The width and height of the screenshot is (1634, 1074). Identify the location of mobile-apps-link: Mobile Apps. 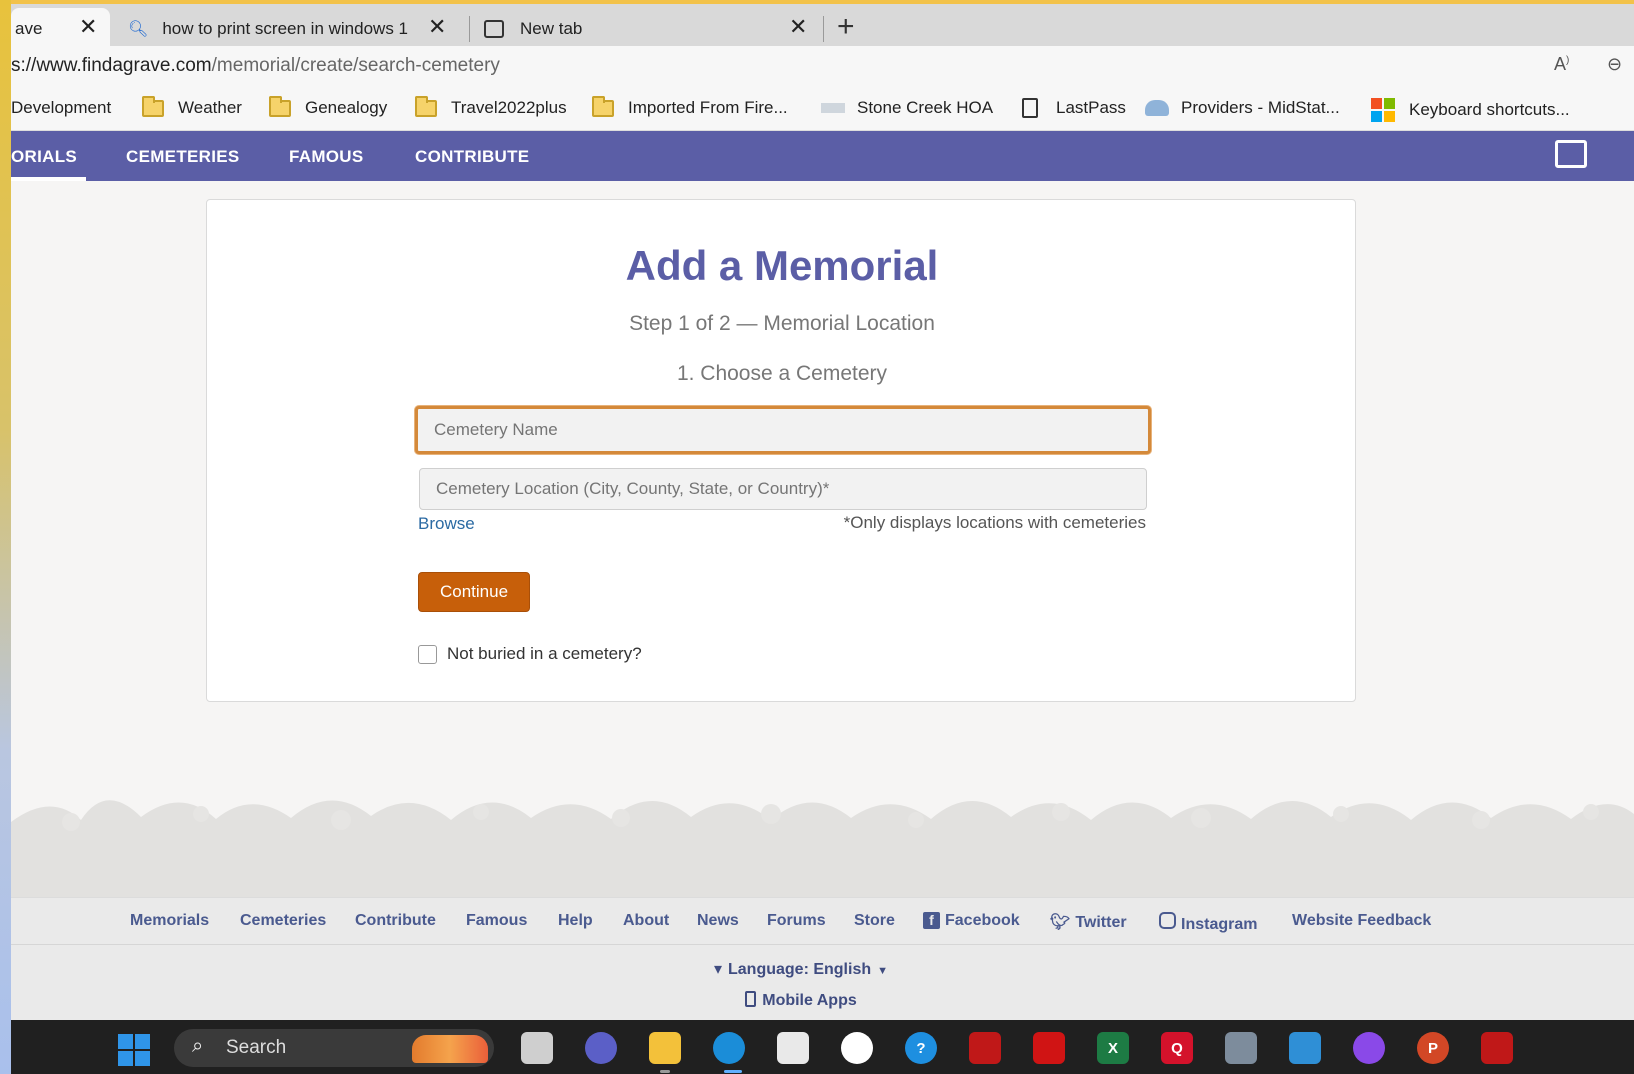
(801, 1000).